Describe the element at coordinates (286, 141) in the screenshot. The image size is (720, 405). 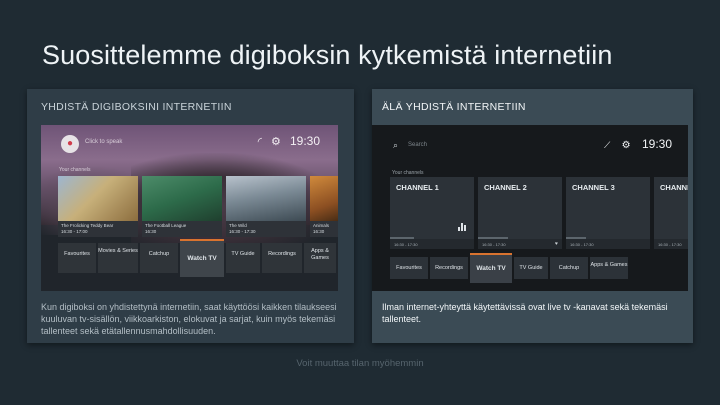
I see `status-bar: ◜ ⚙ 19:30` at that location.